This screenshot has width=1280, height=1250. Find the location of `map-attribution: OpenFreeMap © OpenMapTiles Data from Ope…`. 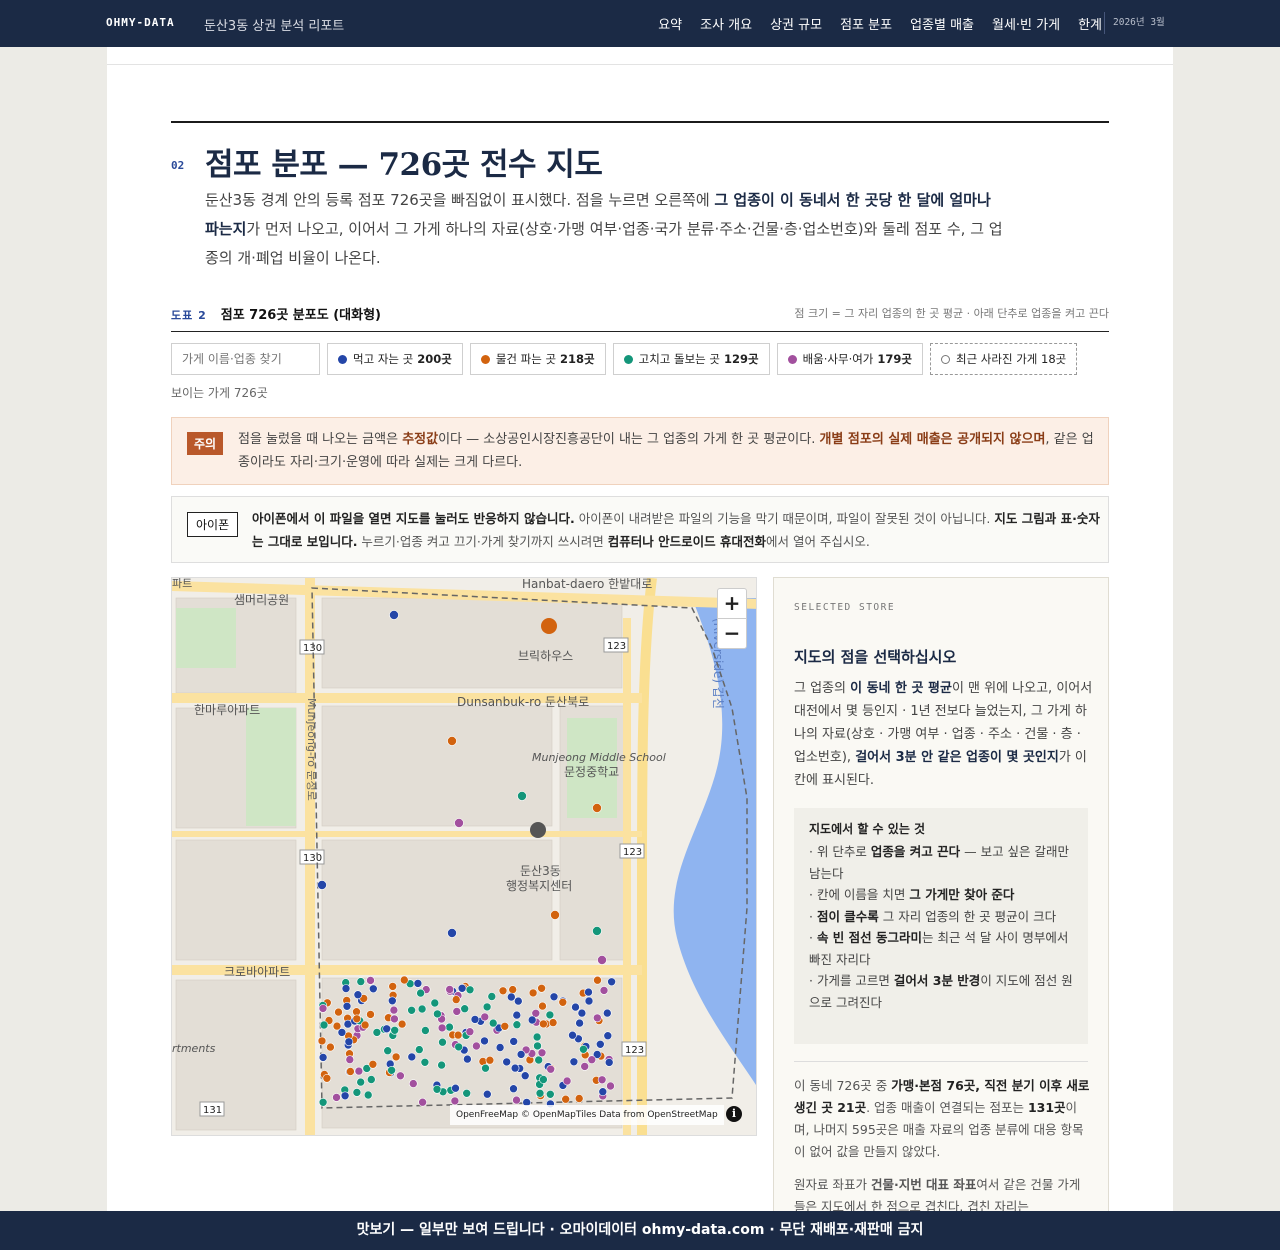

map-attribution: OpenFreeMap © OpenMapTiles Data from Ope… is located at coordinates (587, 1115).